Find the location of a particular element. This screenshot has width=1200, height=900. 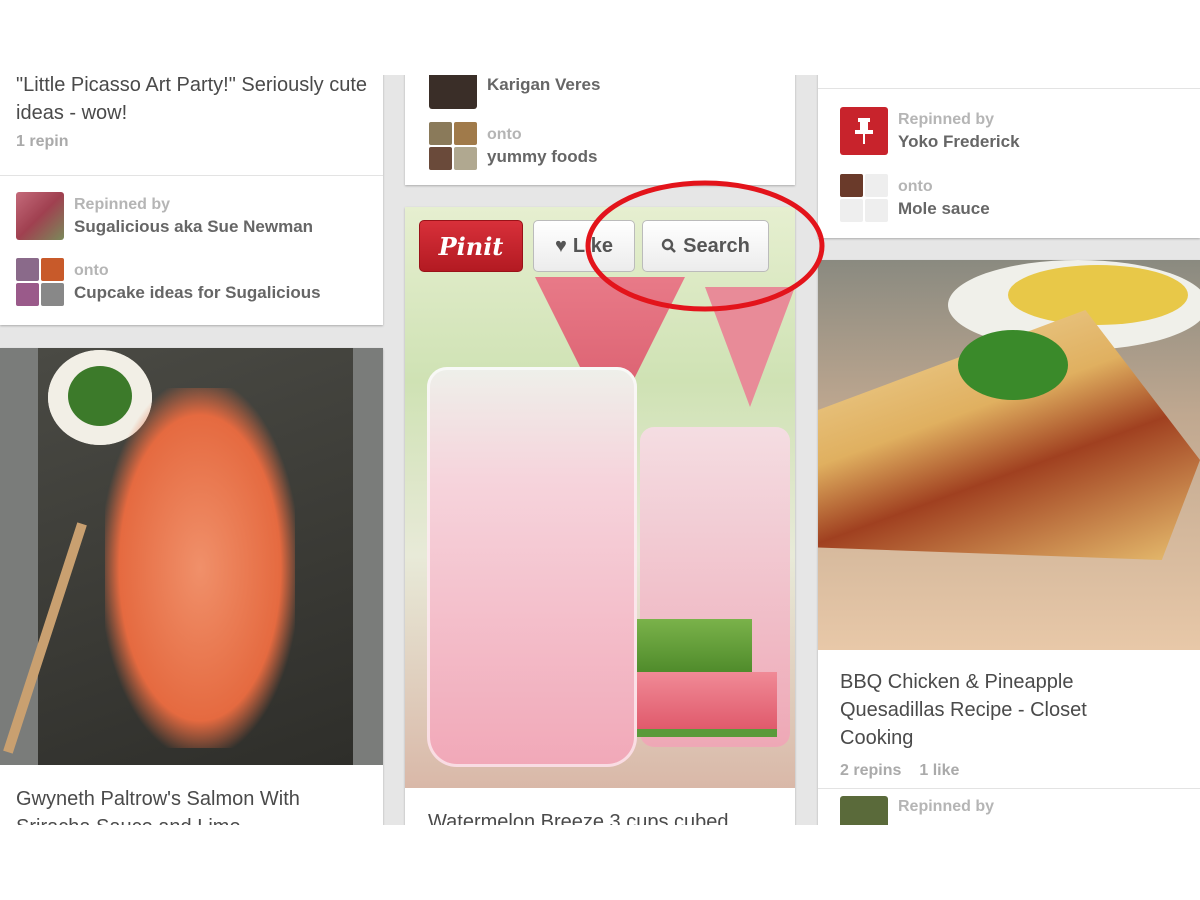

repinned-by: Repinned by Yoko Frederick is located at coordinates (930, 131).